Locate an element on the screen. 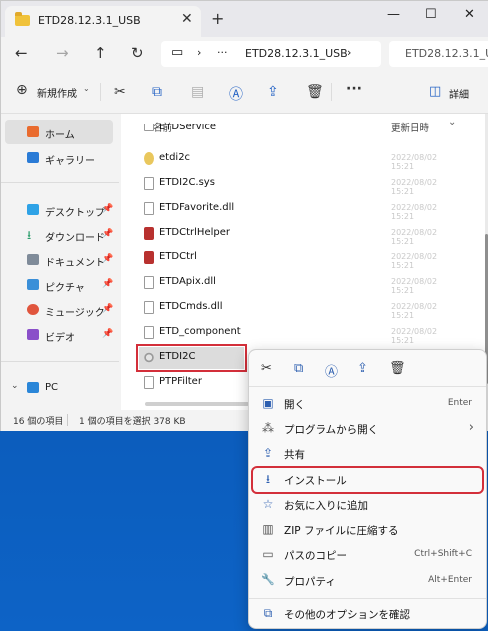 This screenshot has height=631, width=488. sidebar-item-videos: ビデオ 📌 is located at coordinates (59, 335).